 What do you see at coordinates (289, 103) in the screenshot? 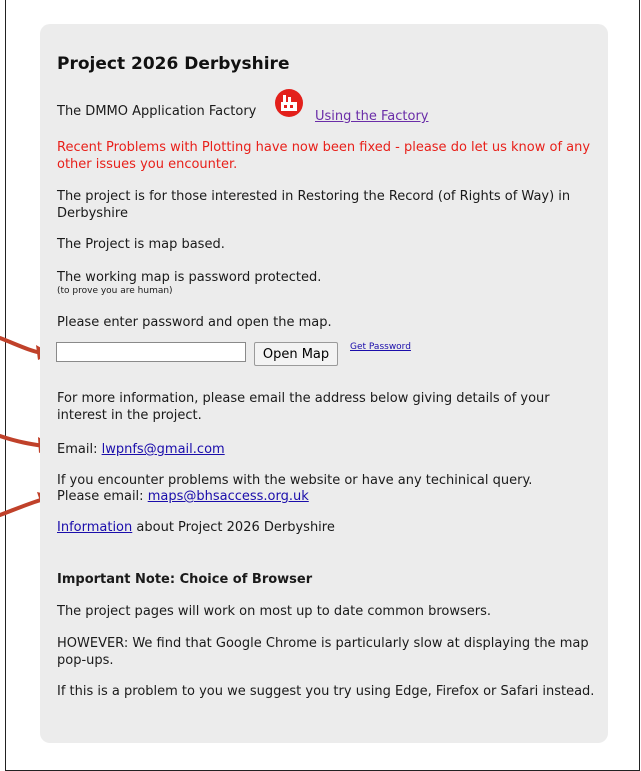
I see `factory-icon` at bounding box center [289, 103].